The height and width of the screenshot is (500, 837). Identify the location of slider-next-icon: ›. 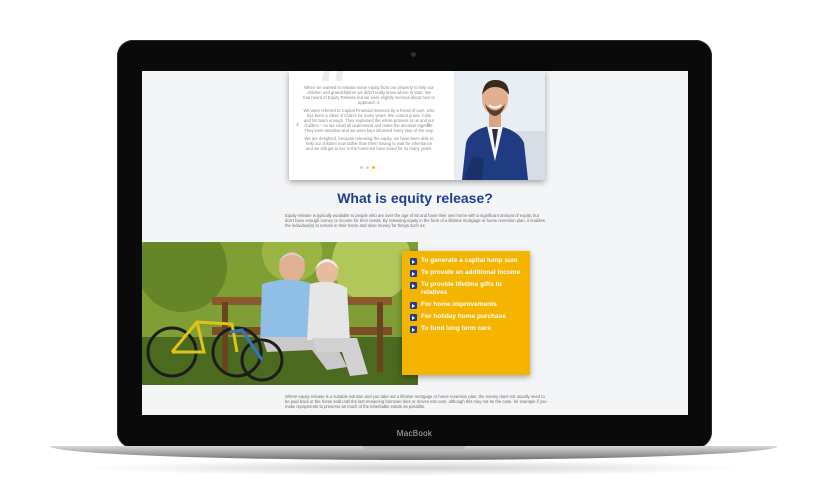
(428, 124).